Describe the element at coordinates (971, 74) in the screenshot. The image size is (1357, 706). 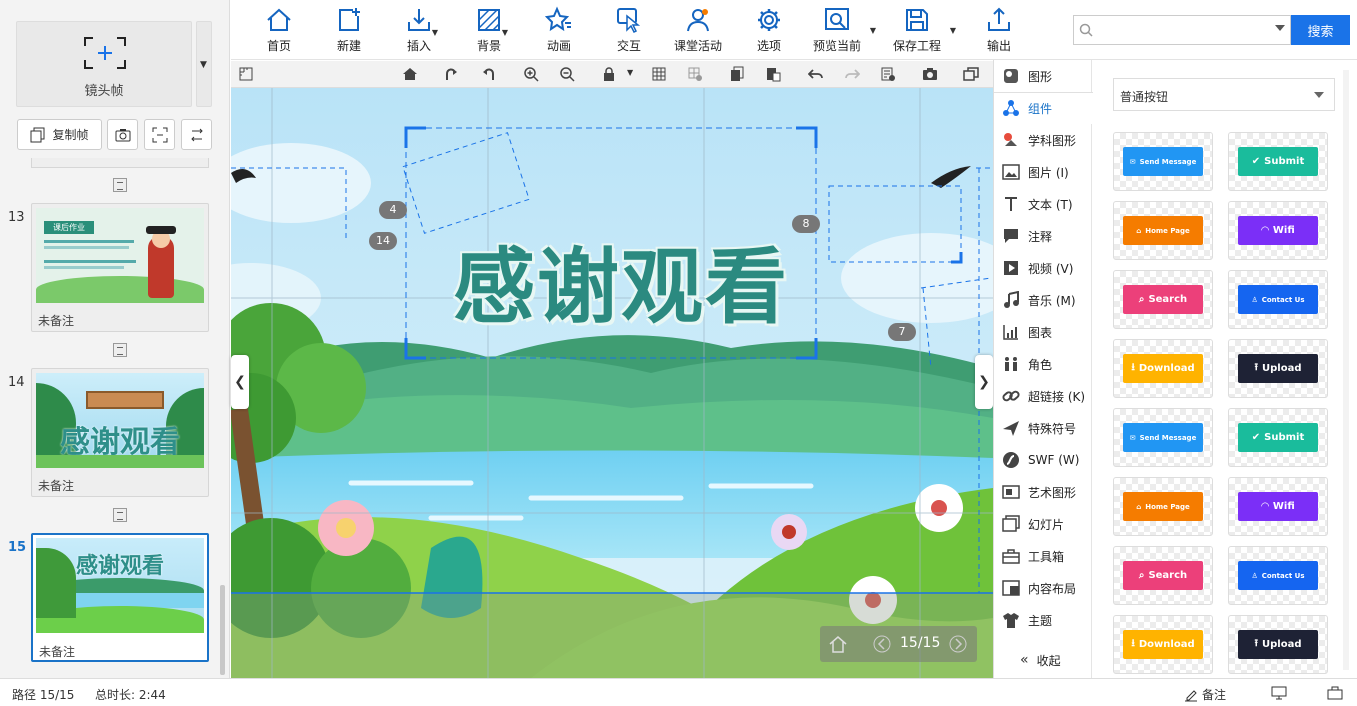
I see `window-icon` at that location.